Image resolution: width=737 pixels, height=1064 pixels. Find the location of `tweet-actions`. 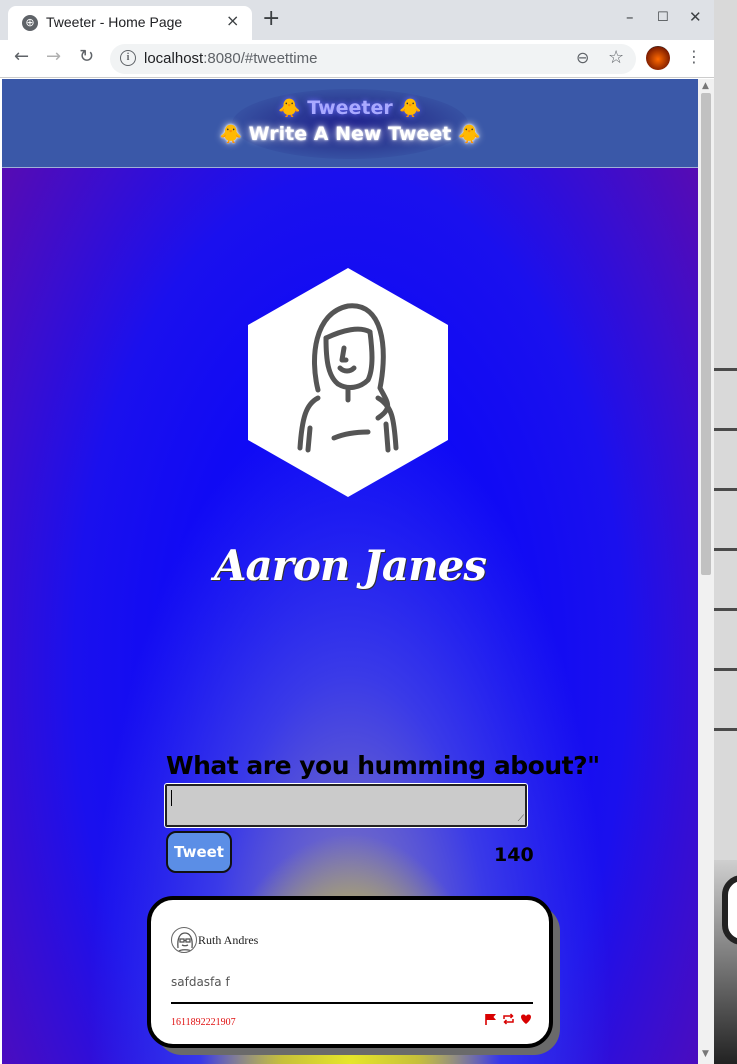

tweet-actions is located at coordinates (508, 1019).